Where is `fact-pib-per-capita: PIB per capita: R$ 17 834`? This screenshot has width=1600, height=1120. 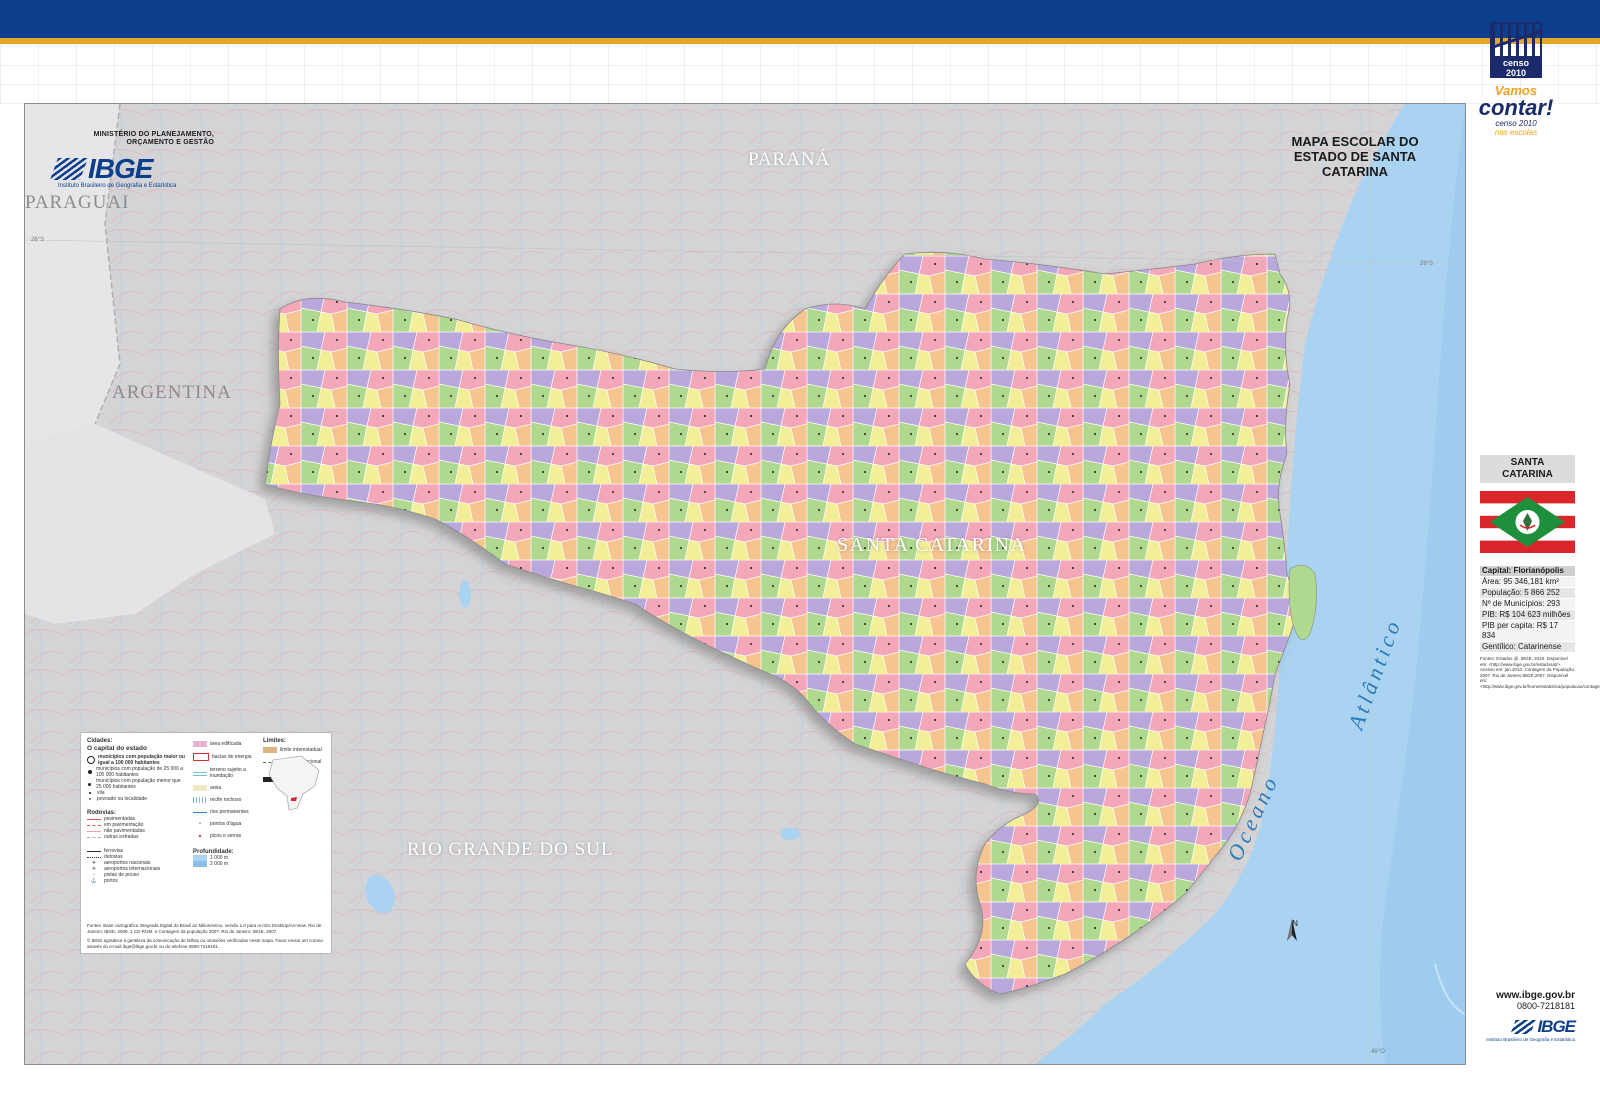
fact-pib-per-capita: PIB per capita: R$ 17 834 is located at coordinates (1527, 631).